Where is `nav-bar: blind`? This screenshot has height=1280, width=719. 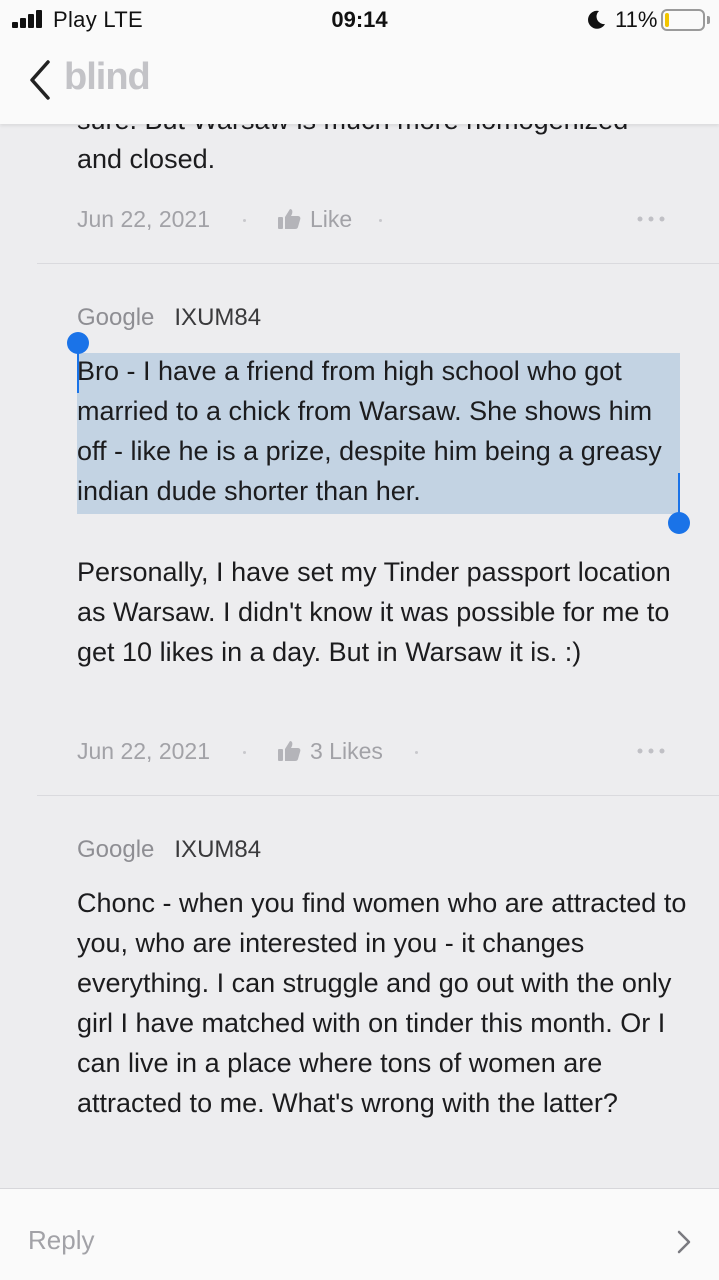 nav-bar: blind is located at coordinates (359, 83).